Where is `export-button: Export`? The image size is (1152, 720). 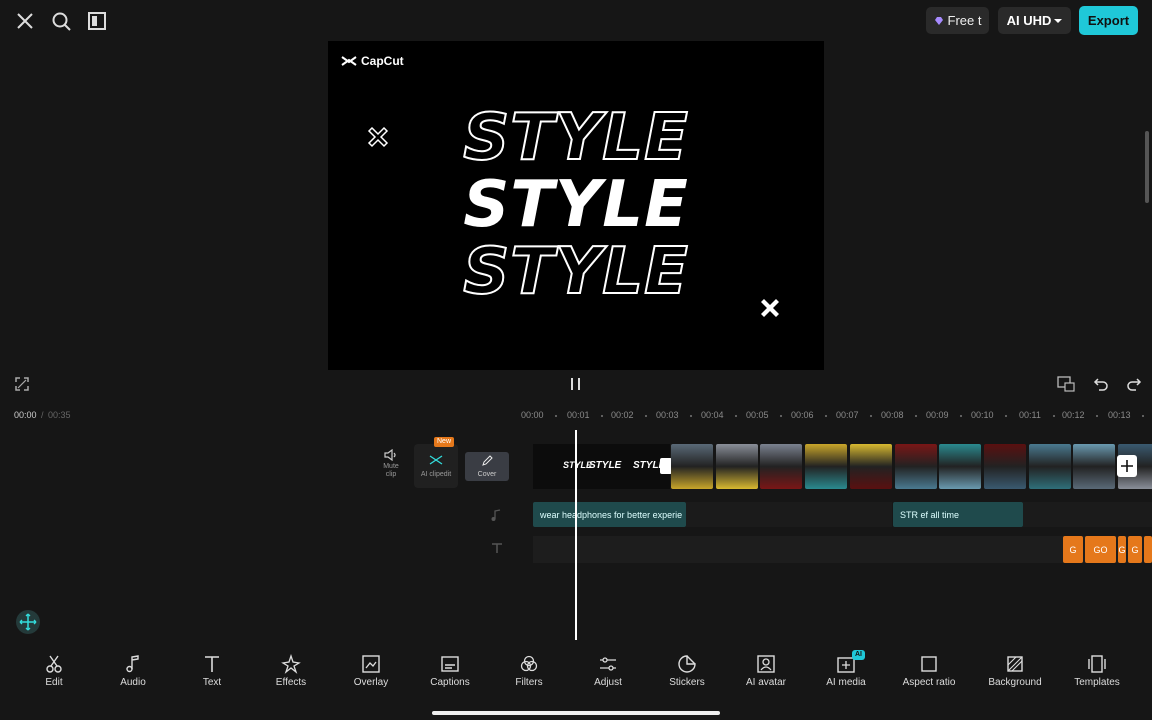
export-button: Export is located at coordinates (1108, 20).